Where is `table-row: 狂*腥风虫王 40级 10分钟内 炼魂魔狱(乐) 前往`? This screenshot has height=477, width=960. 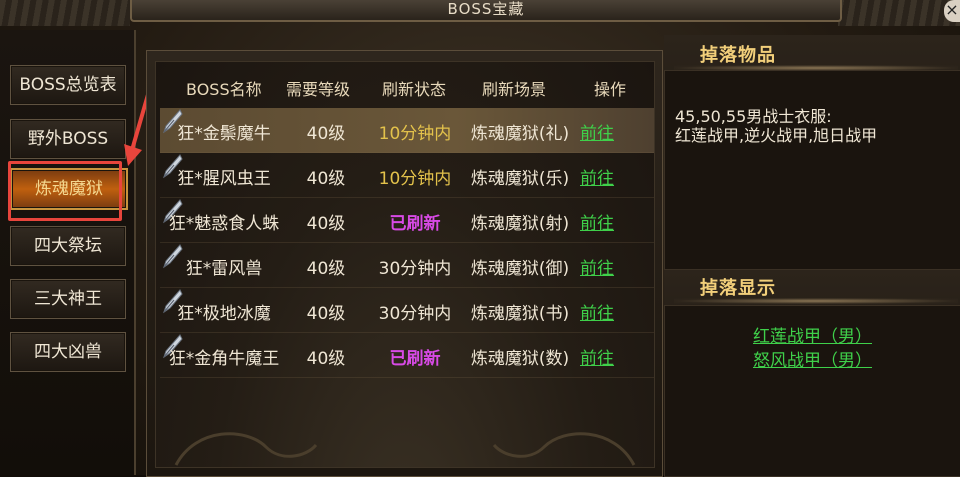 table-row: 狂*腥风虫王 40级 10分钟内 炼魂魔狱(乐) 前往 is located at coordinates (407, 175).